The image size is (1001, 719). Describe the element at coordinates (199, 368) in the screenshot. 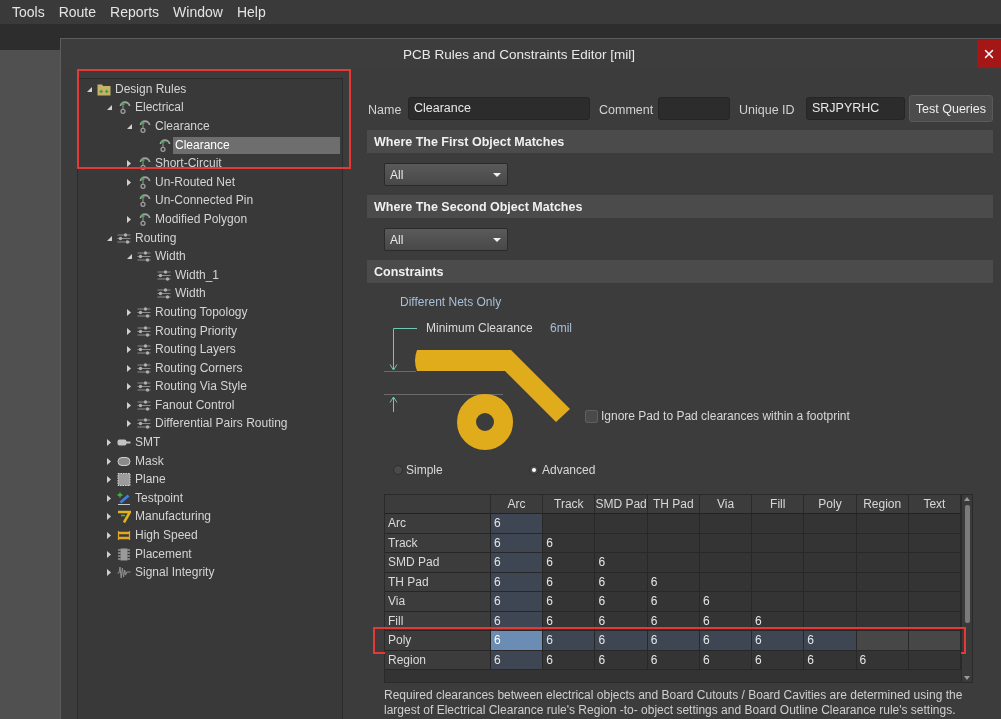

I see `tree-item: Routing Corners` at that location.